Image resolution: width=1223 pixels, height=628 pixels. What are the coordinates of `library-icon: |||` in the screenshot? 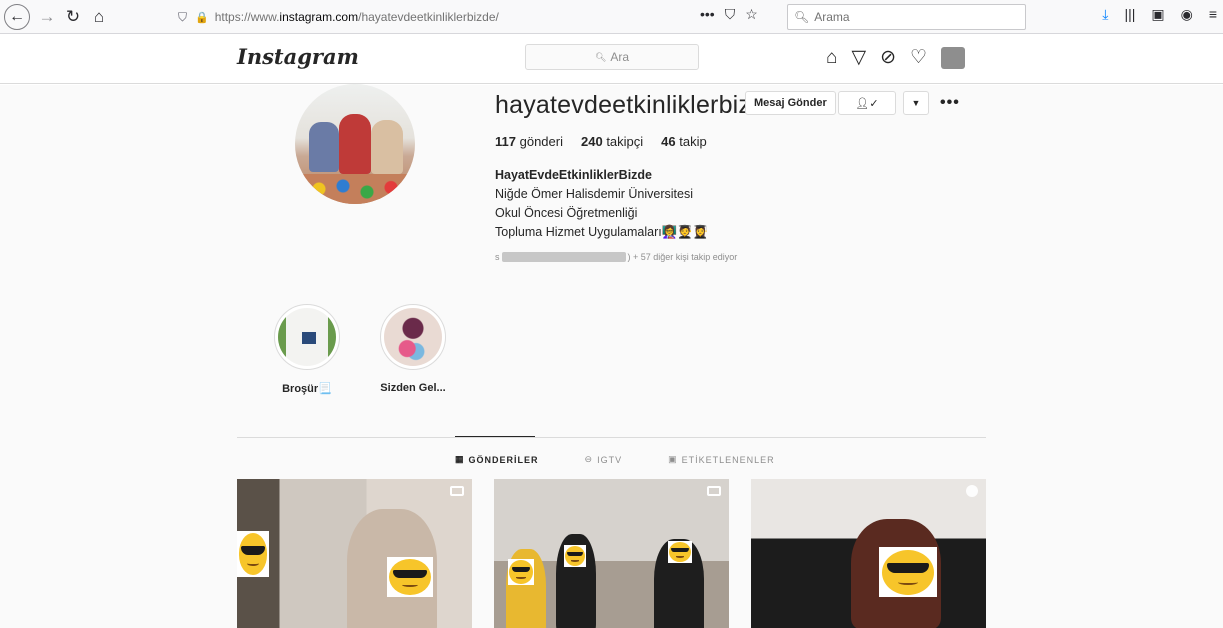 It's located at (1129, 14).